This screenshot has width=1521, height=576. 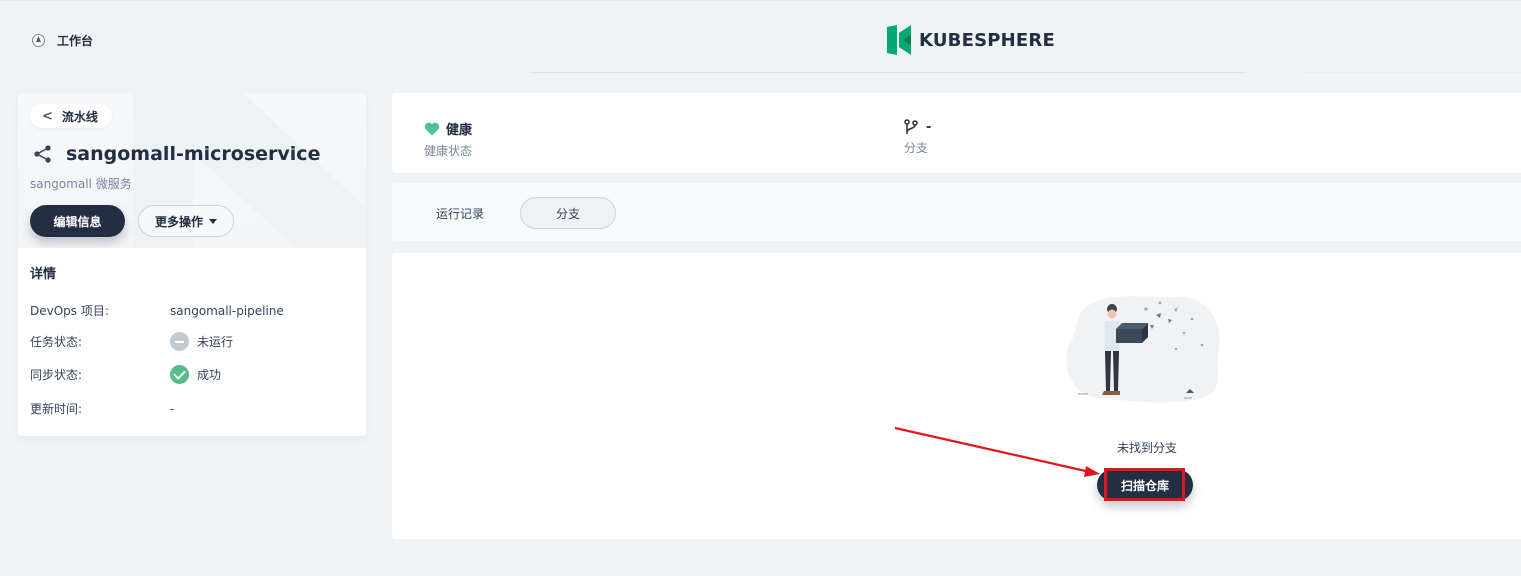 I want to click on chevron-left-icon: <, so click(x=47, y=116).